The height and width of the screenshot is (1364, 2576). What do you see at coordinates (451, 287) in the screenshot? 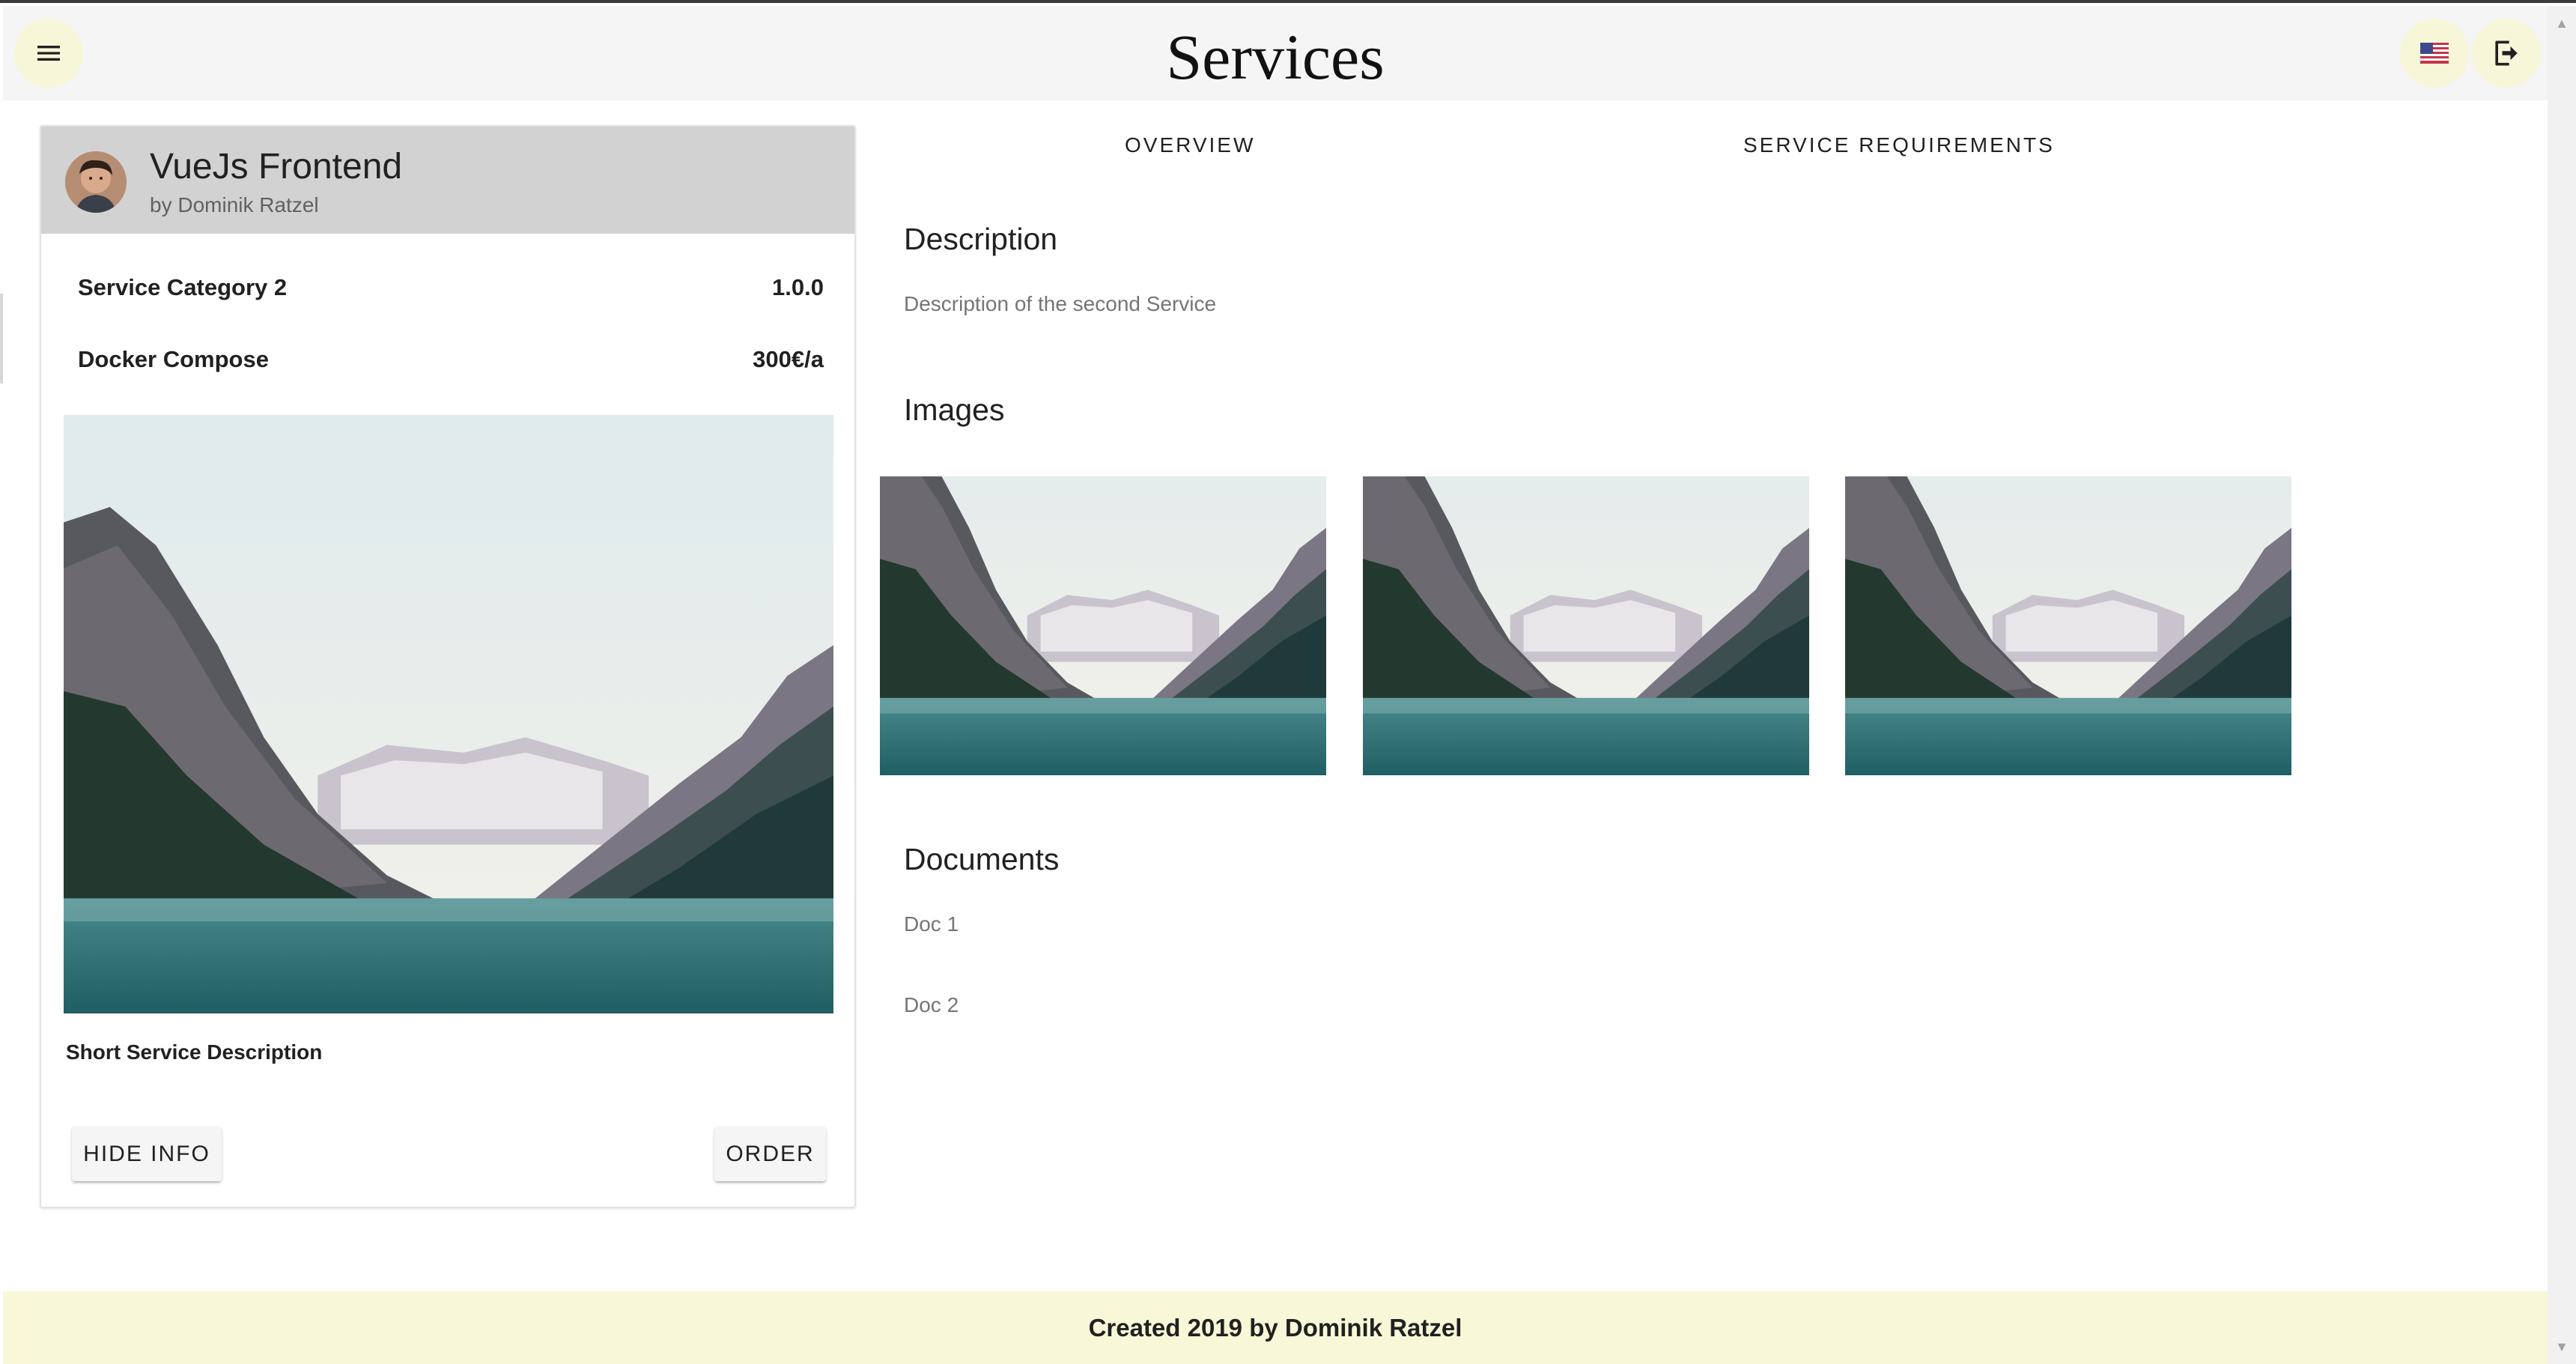
I see `info-row-category: Service Category 2 1.0.0` at bounding box center [451, 287].